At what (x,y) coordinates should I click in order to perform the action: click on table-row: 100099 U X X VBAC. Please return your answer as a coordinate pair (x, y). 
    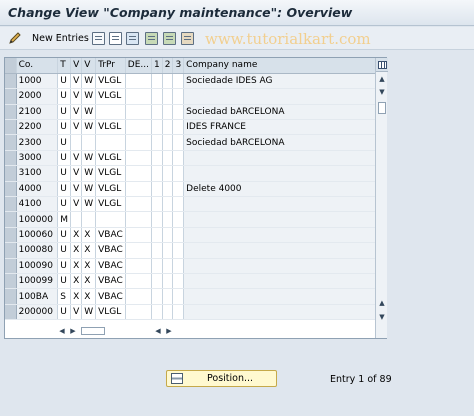
    Looking at the image, I should click on (195, 281).